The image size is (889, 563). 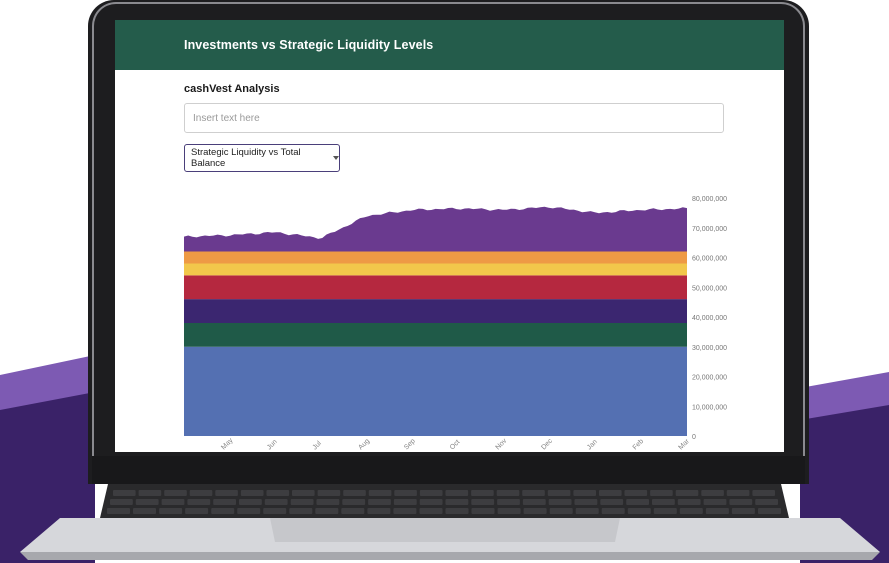 I want to click on search-input, so click(x=454, y=118).